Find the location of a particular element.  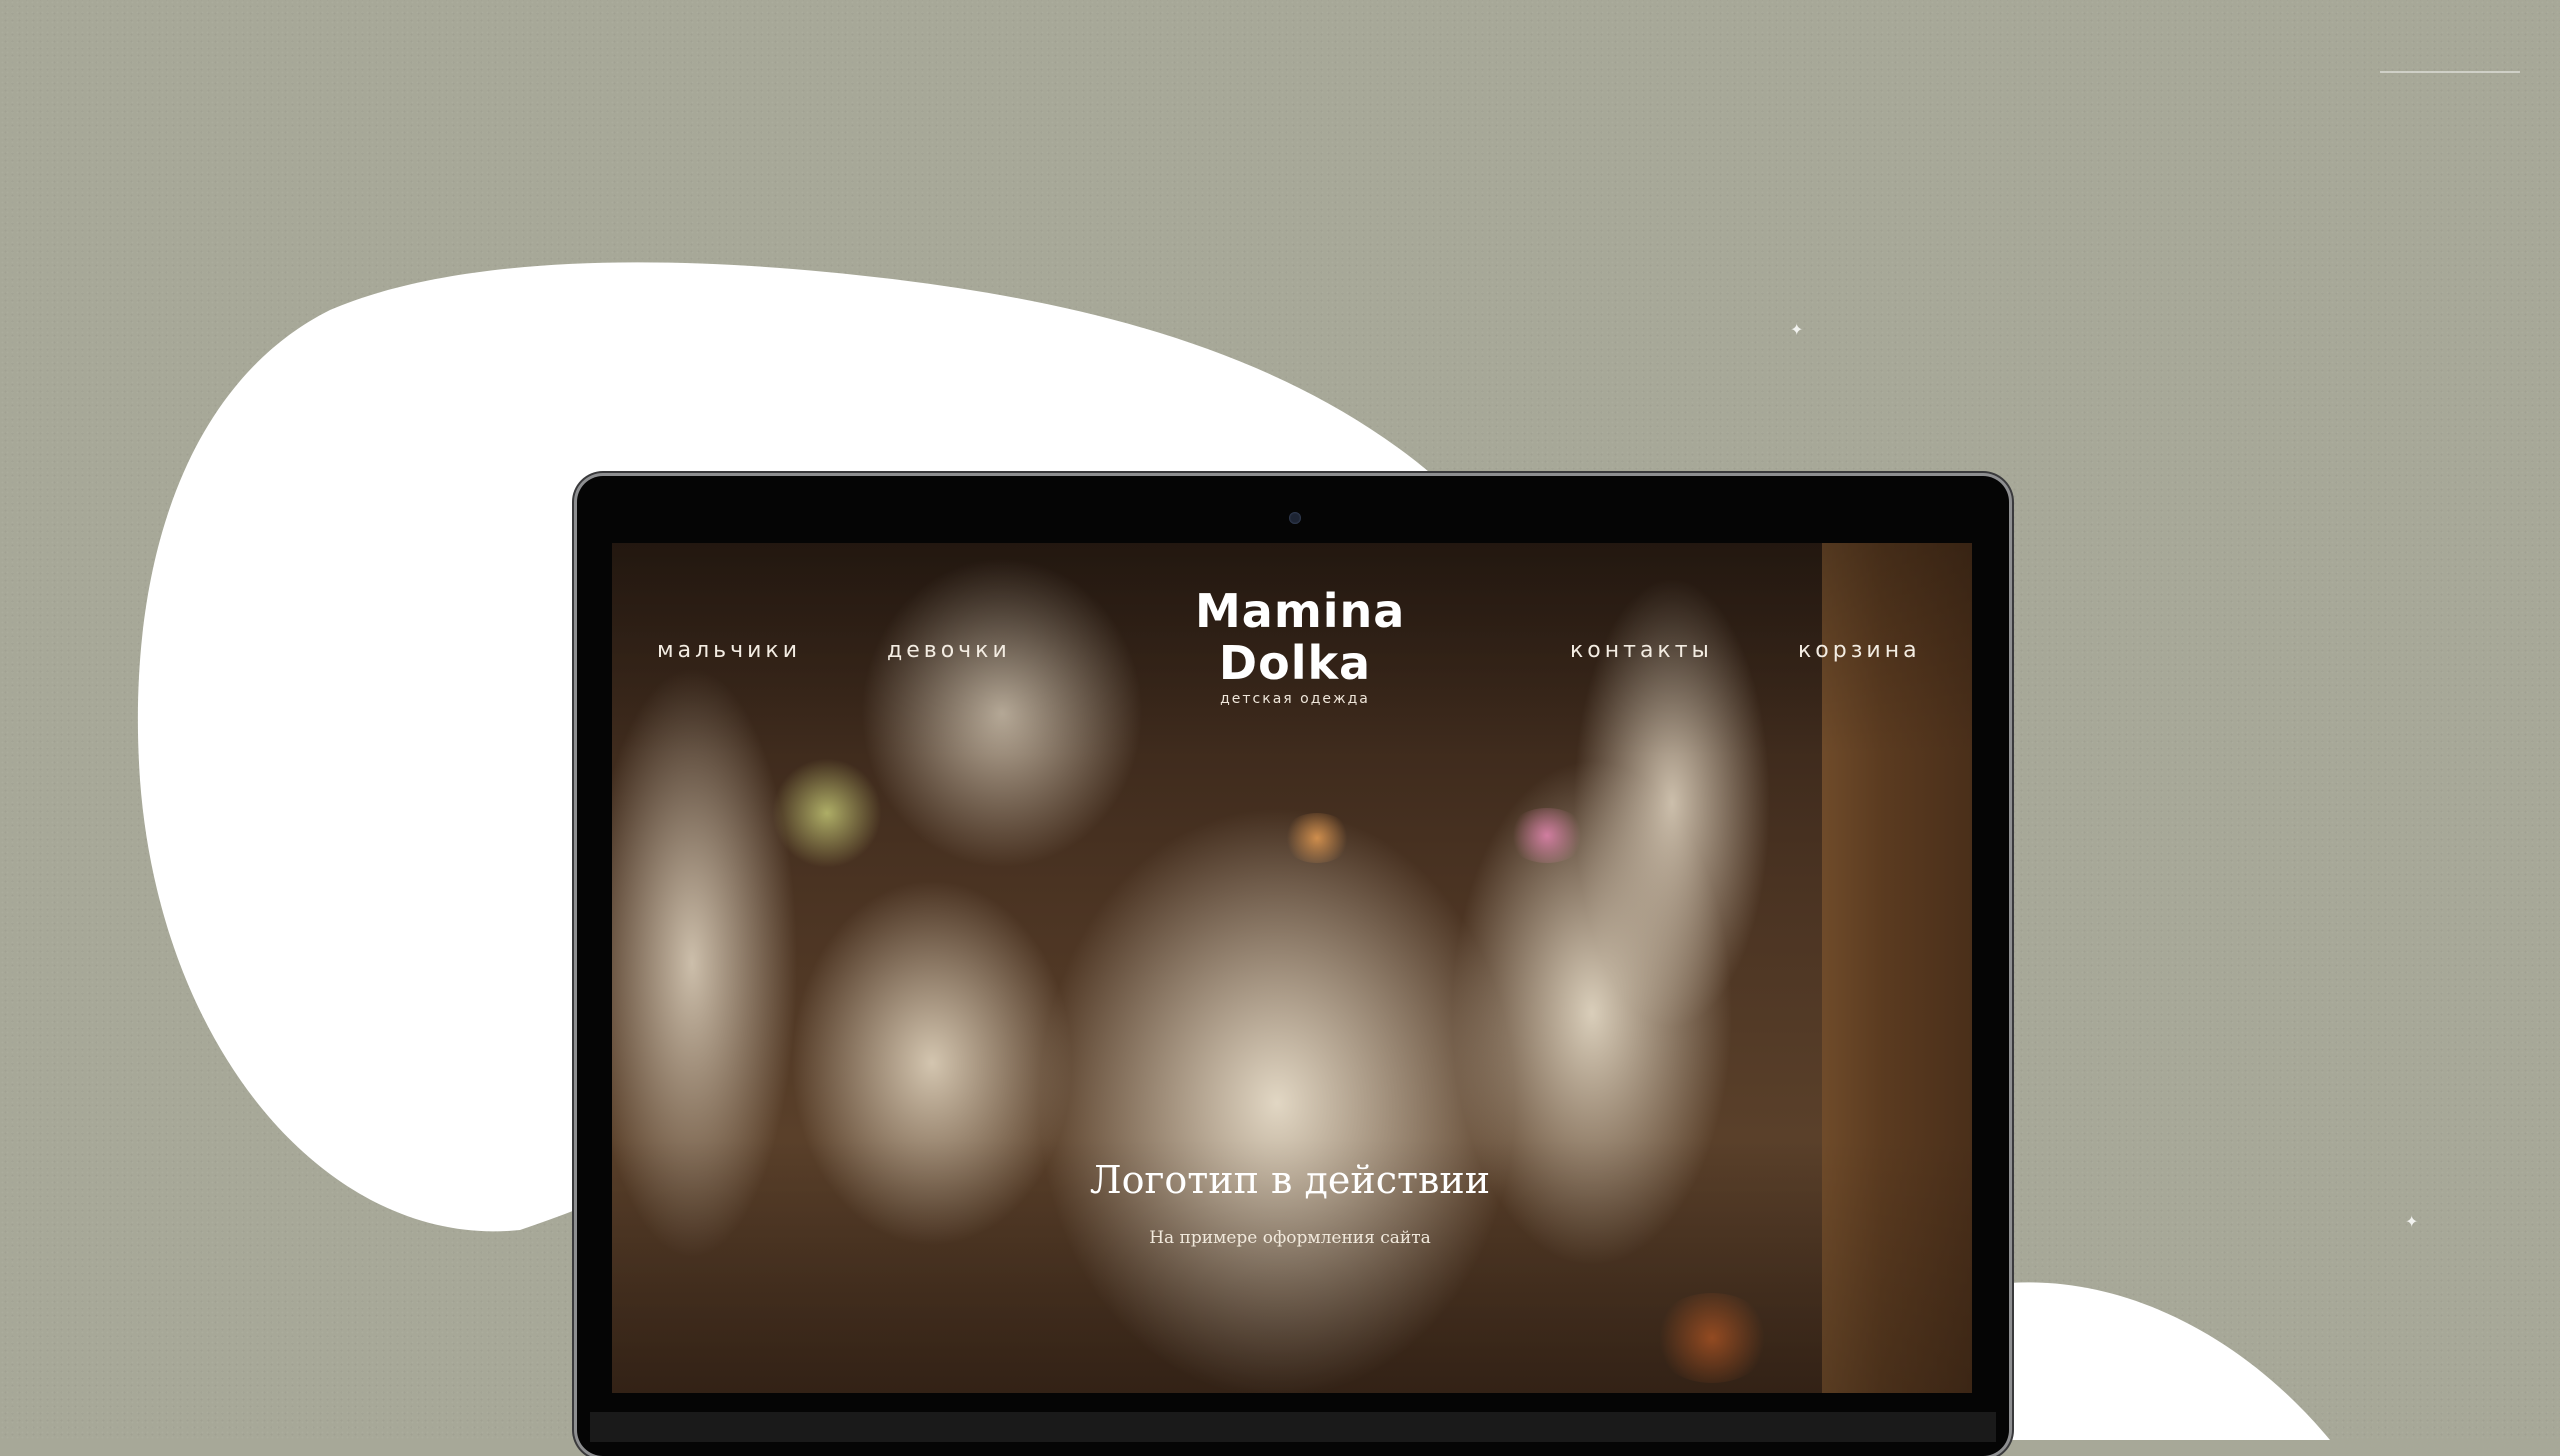

hero-title: Логотип в действии is located at coordinates (1290, 1180).